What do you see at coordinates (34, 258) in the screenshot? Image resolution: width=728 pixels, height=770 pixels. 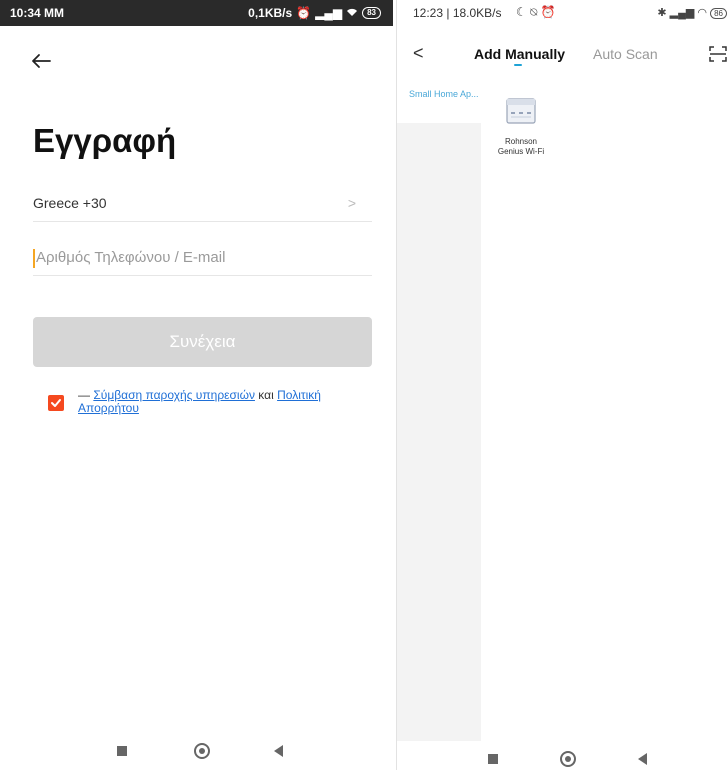 I see `text-cursor` at bounding box center [34, 258].